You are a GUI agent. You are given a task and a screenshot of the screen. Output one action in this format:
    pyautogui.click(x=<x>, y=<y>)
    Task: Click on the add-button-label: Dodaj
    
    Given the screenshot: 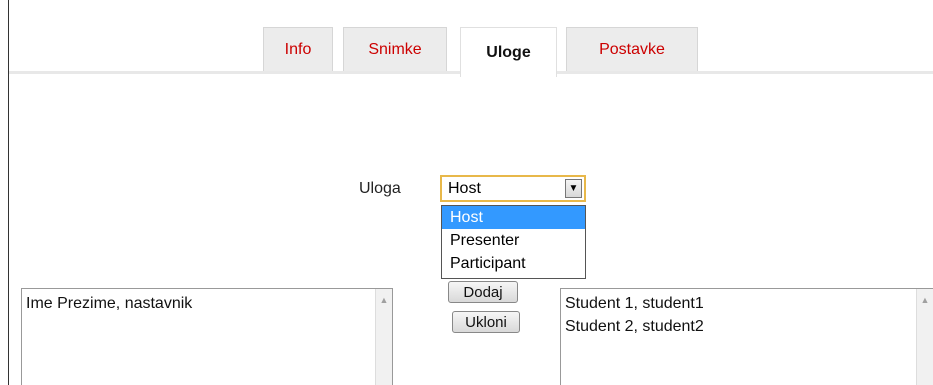 What is the action you would take?
    pyautogui.click(x=483, y=292)
    